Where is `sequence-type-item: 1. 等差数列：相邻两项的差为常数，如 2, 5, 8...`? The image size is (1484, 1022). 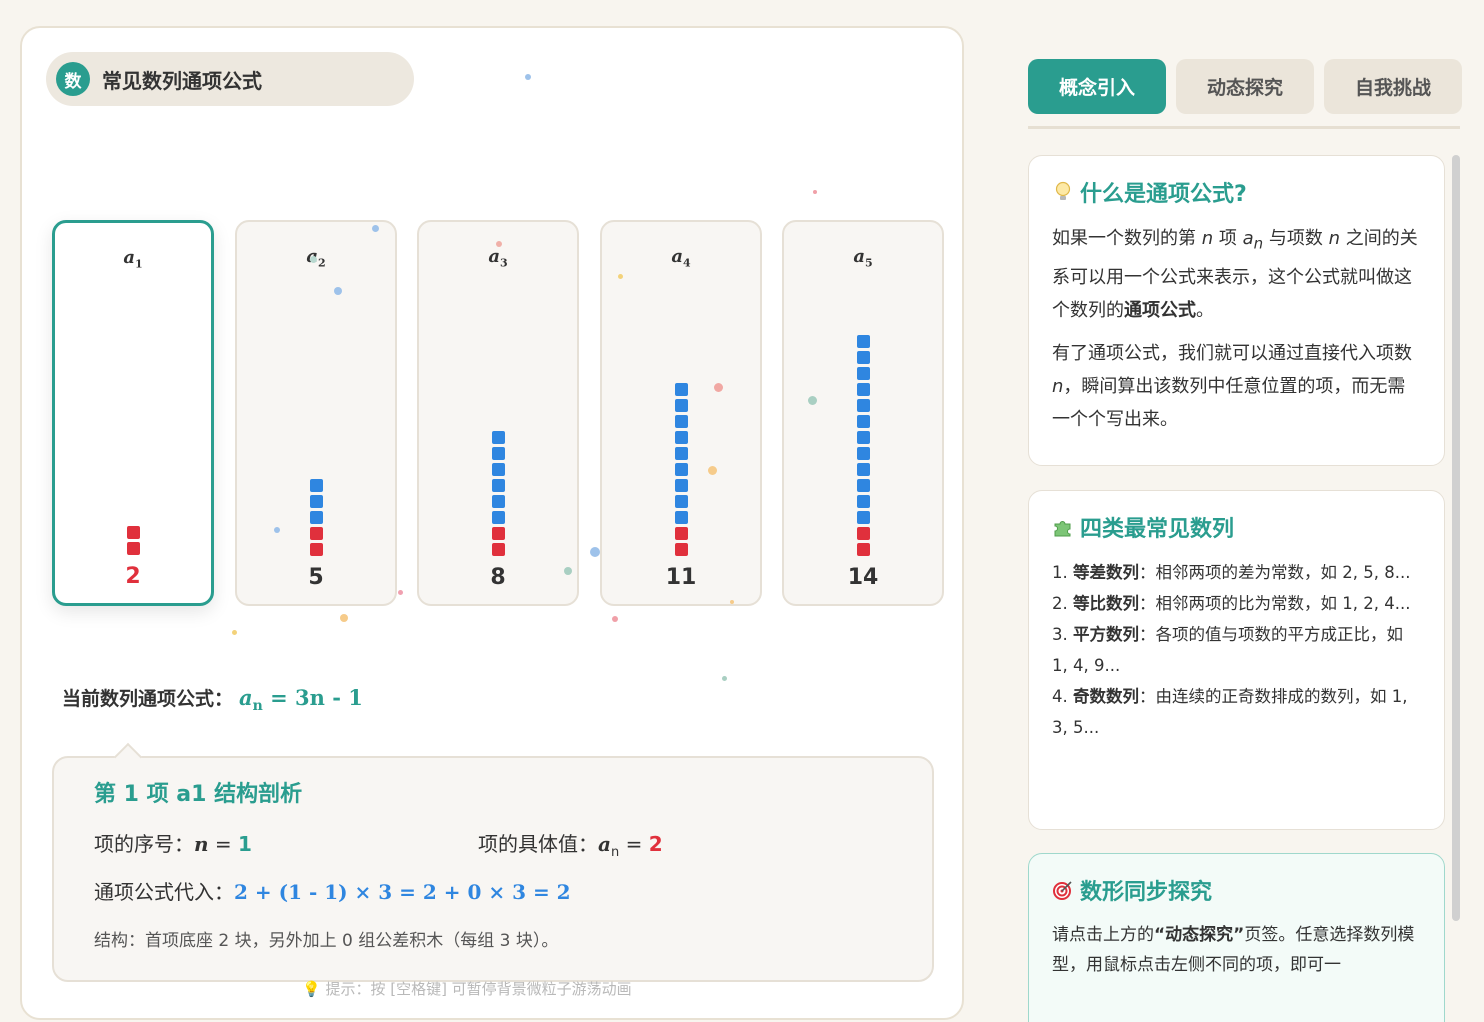 sequence-type-item: 1. 等差数列：相邻两项的差为常数，如 2, 5, 8... is located at coordinates (1237, 572).